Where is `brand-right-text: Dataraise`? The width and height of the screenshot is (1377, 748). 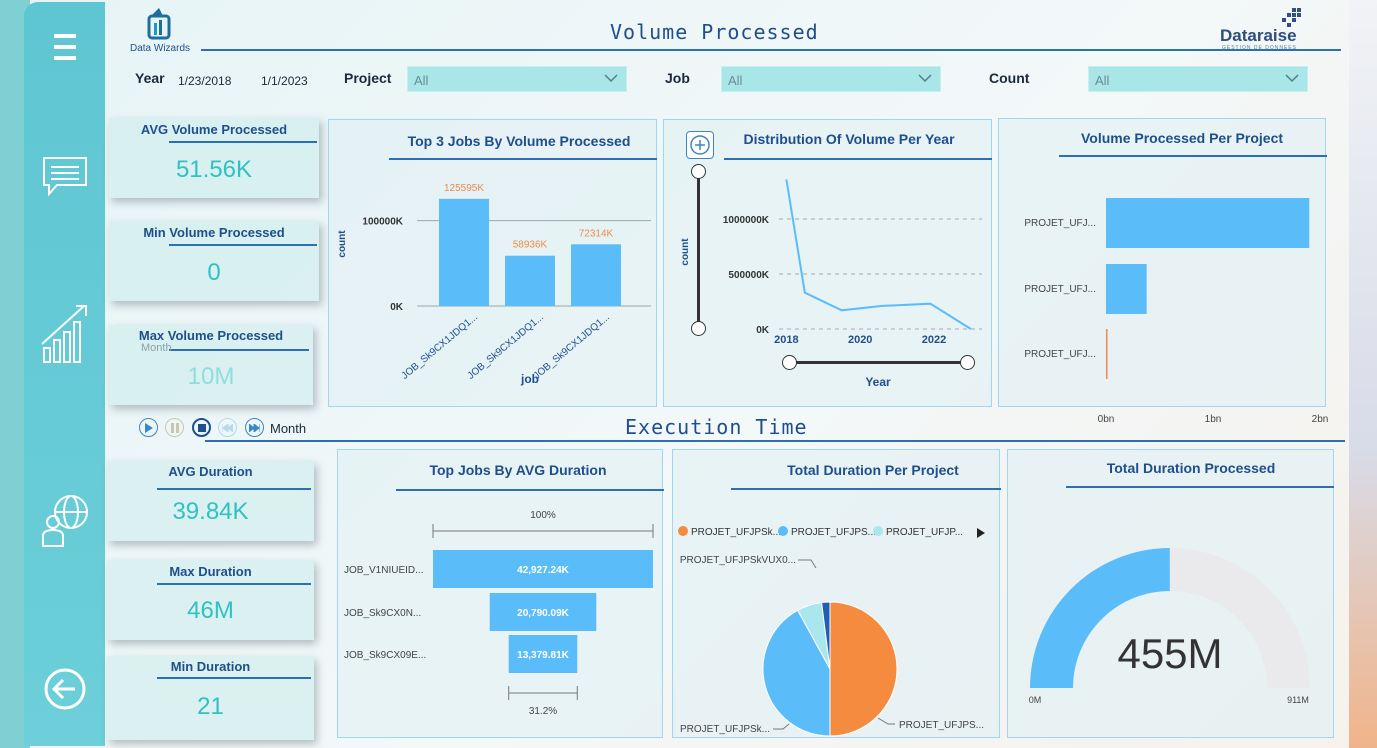
brand-right-text: Dataraise is located at coordinates (1258, 35).